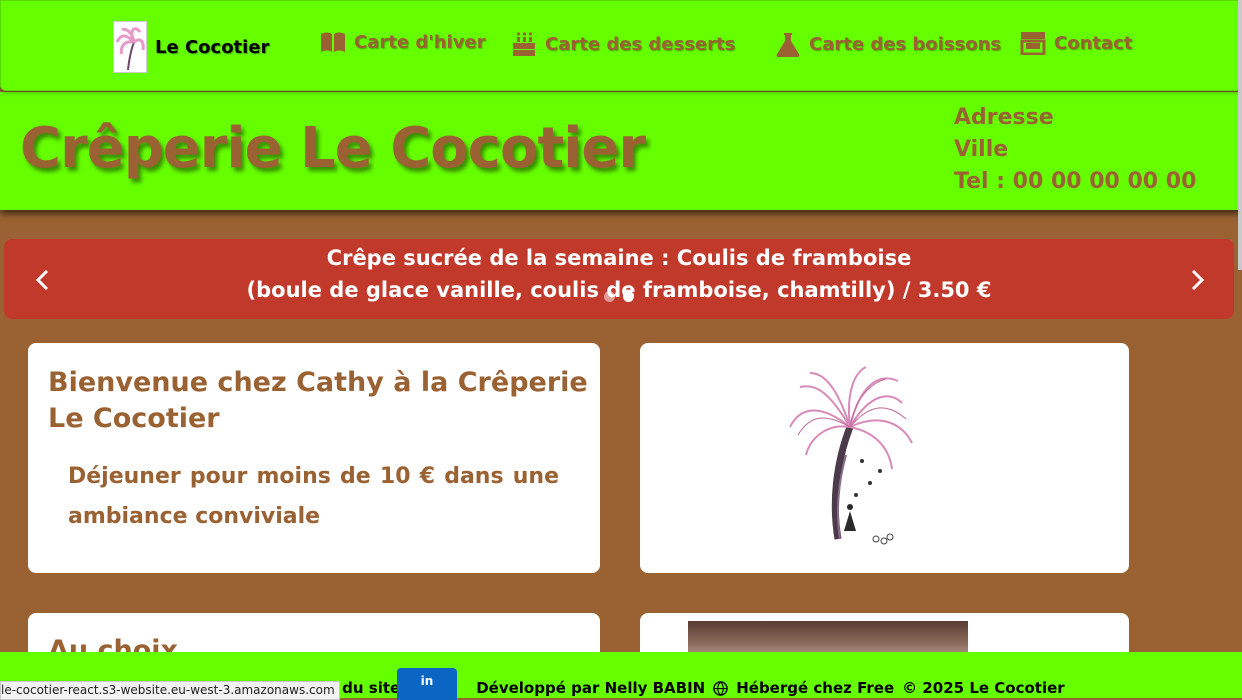  What do you see at coordinates (1075, 181) in the screenshot?
I see `phone-text: Tel : 00 00 00 00 00` at bounding box center [1075, 181].